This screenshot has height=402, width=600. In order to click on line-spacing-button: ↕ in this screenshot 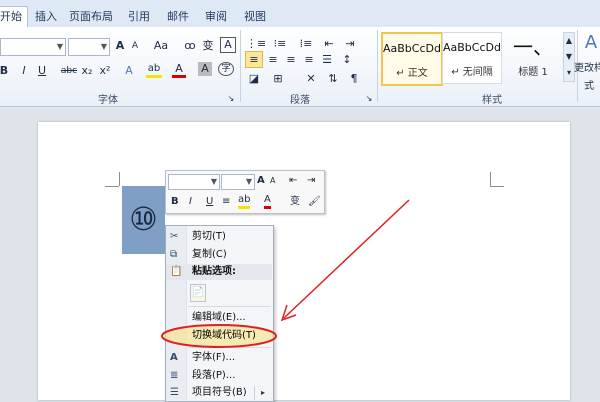, I will do `click(347, 60)`.